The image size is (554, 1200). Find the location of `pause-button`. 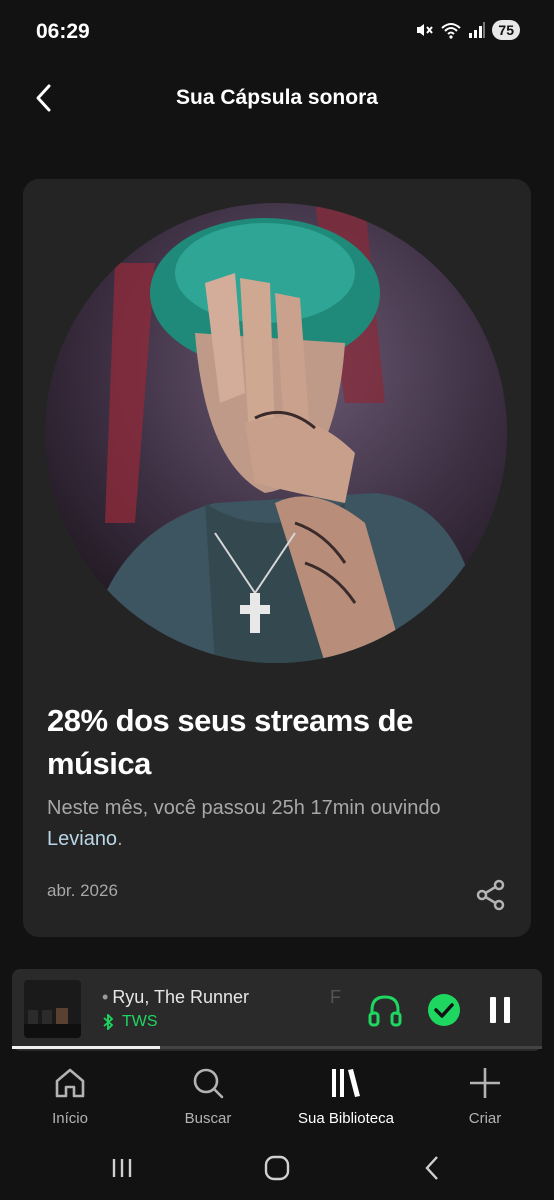

pause-button is located at coordinates (500, 1010).